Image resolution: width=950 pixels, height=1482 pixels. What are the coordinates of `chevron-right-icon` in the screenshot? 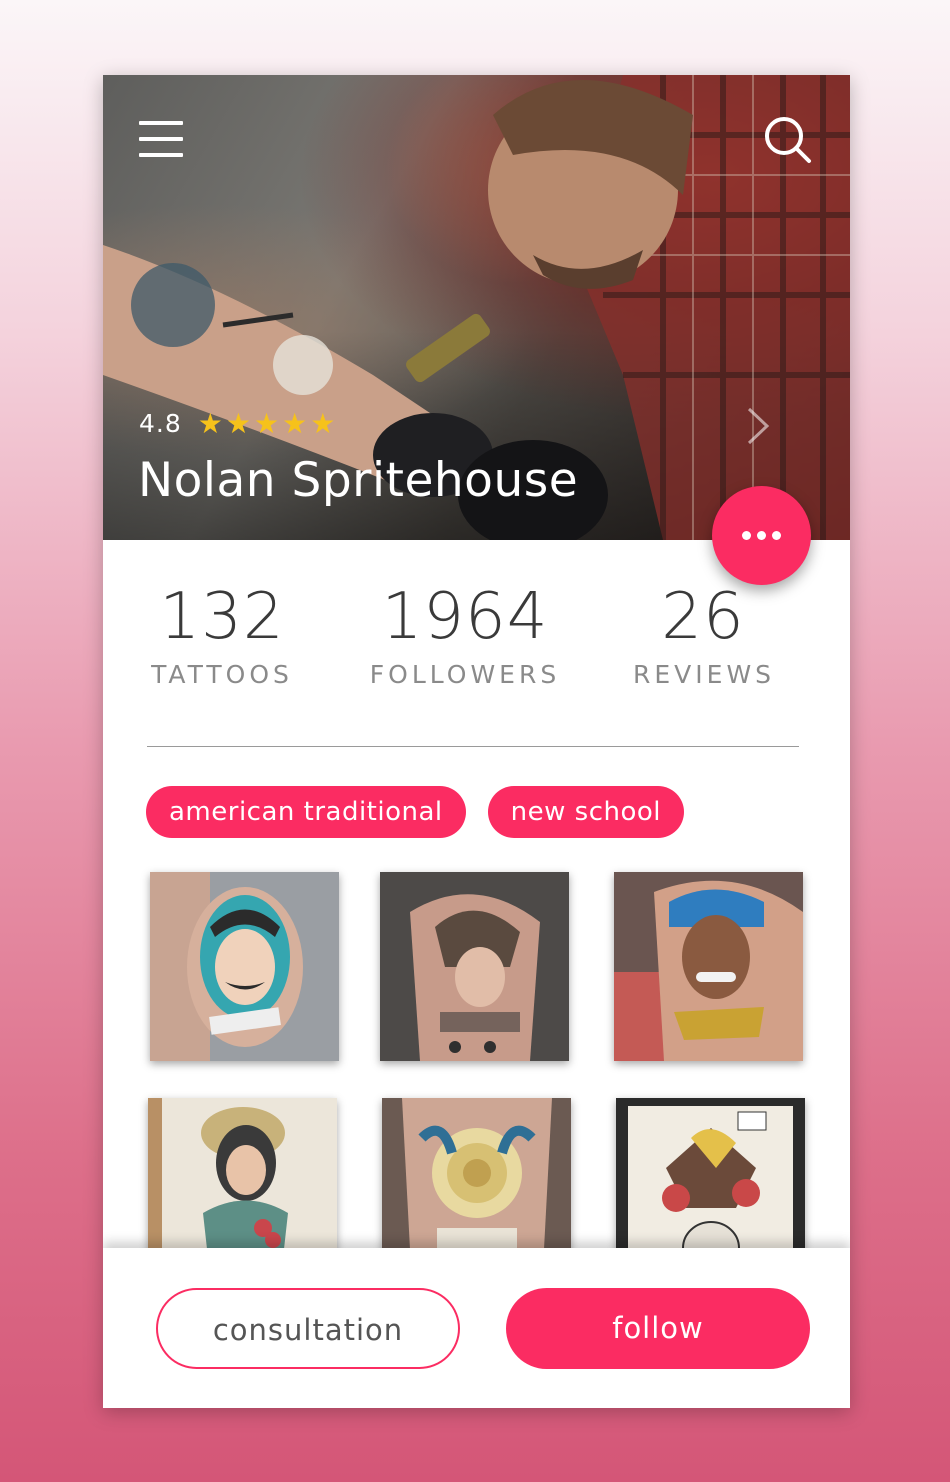 It's located at (758, 428).